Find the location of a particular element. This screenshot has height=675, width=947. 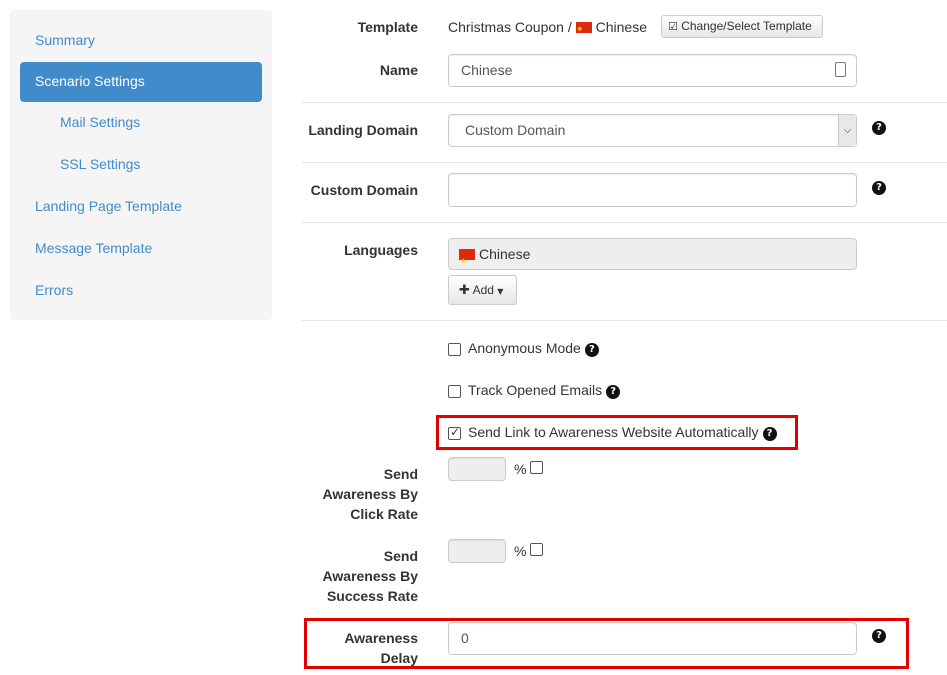

click-rate-checkbox is located at coordinates (536, 467).